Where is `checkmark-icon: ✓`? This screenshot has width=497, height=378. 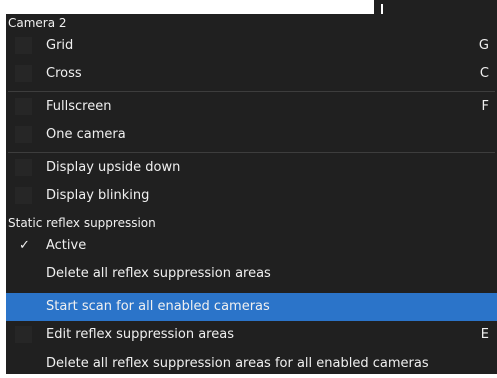
checkmark-icon: ✓ is located at coordinates (24, 245).